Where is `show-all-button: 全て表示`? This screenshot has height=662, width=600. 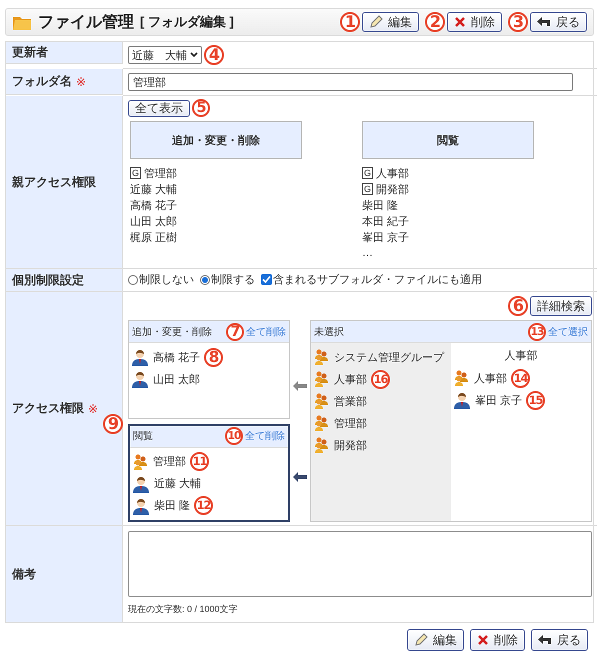 show-all-button: 全て表示 is located at coordinates (159, 108).